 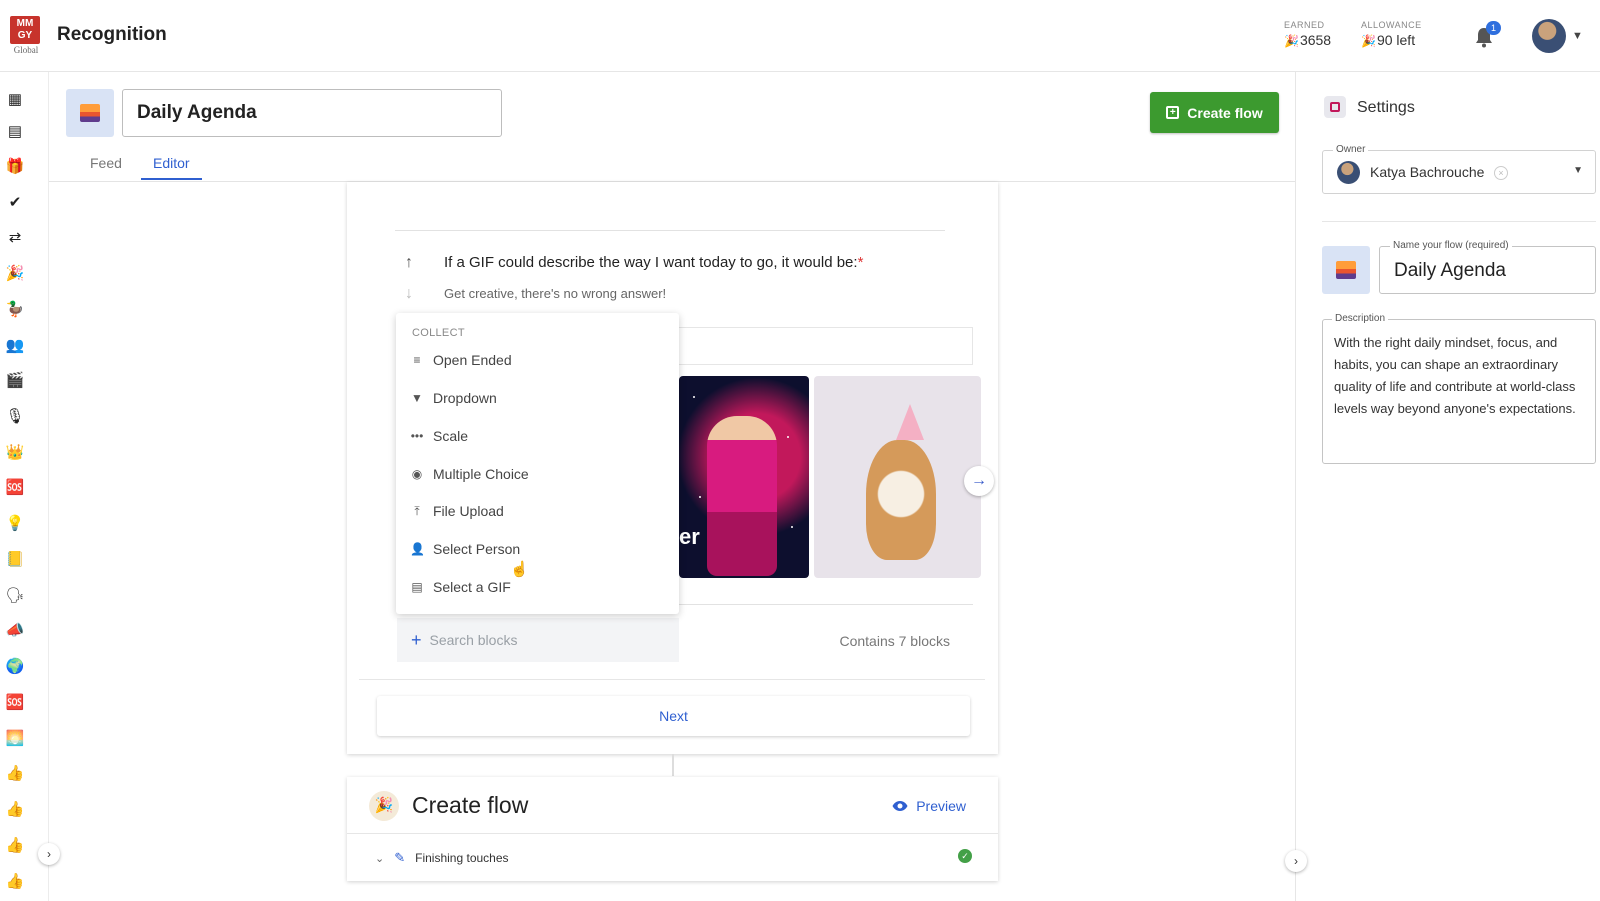 What do you see at coordinates (106, 163) in the screenshot?
I see `tab-feed: Feed` at bounding box center [106, 163].